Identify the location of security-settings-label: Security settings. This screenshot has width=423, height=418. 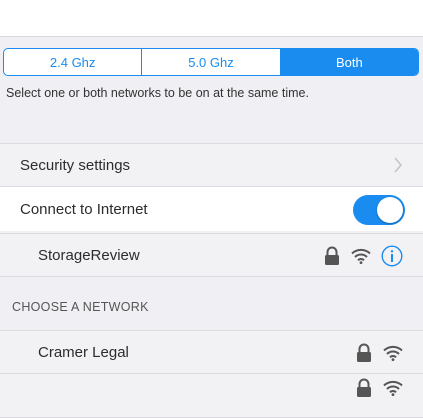
(75, 165).